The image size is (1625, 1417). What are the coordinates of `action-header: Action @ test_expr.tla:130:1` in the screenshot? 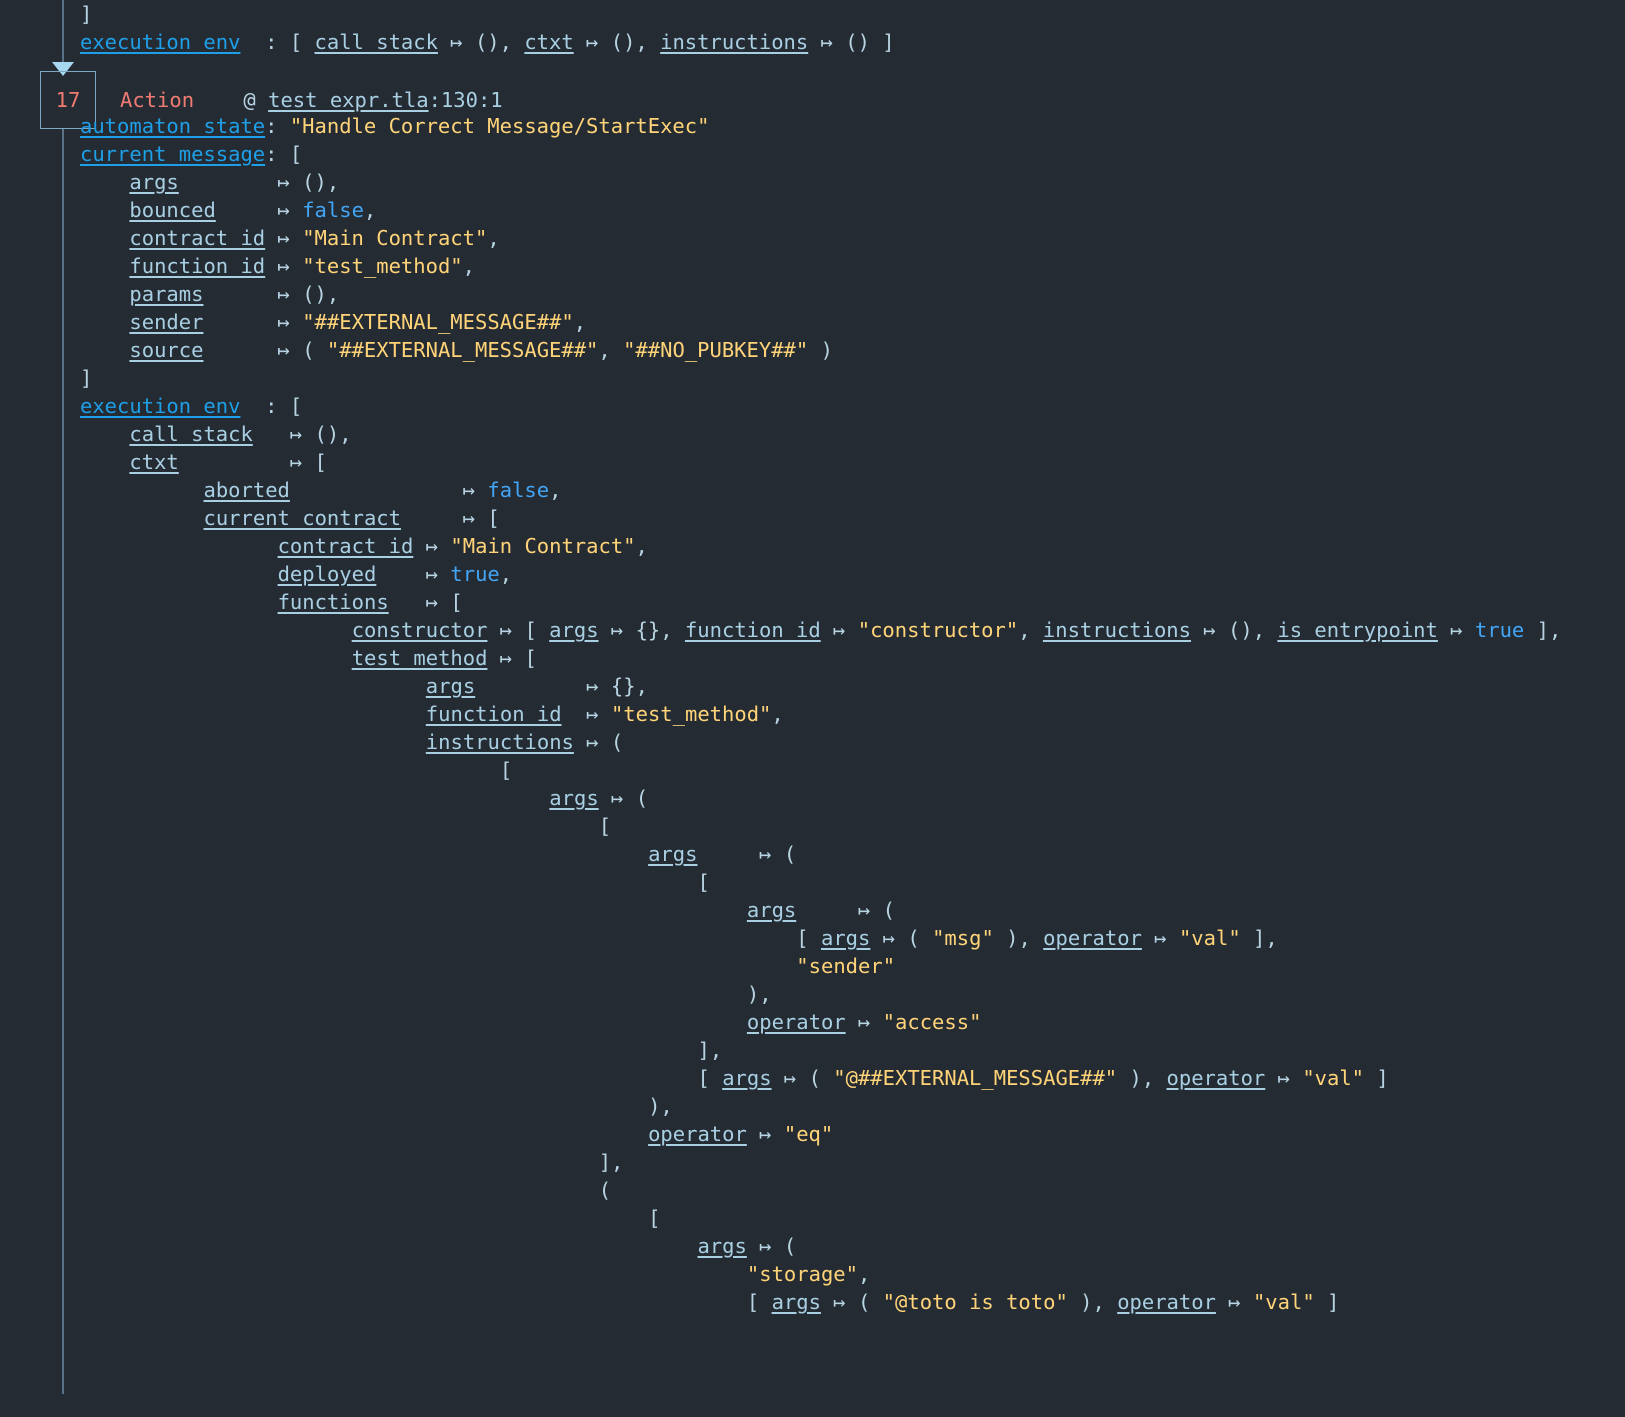 It's located at (251, 100).